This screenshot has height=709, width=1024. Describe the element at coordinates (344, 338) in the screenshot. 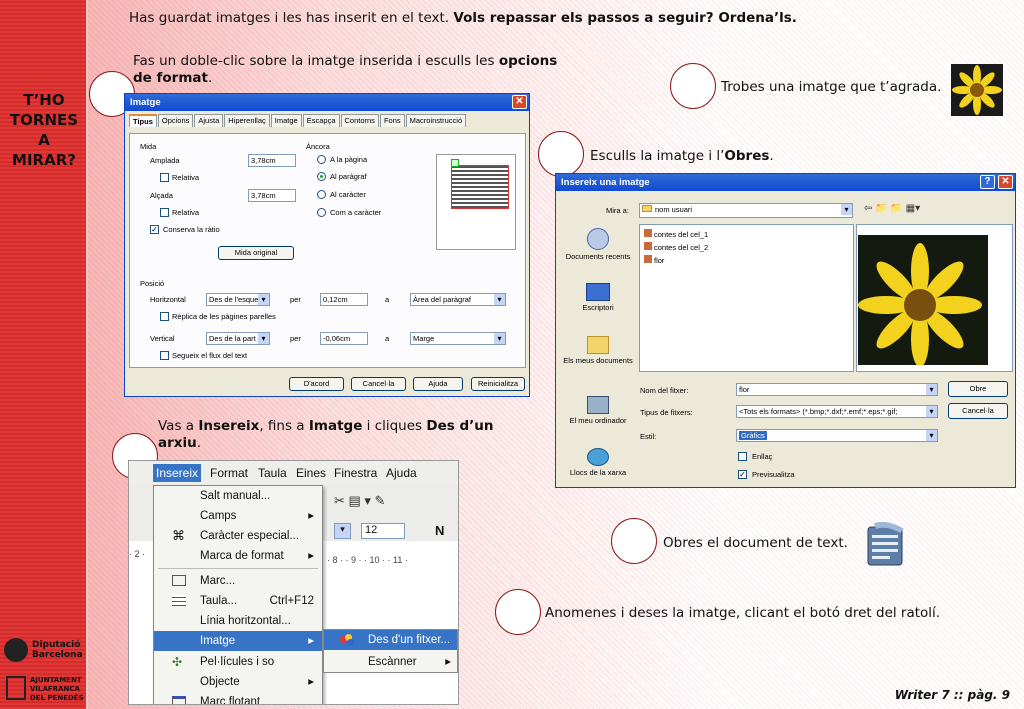

I see `vertical-offset-field: -0,06cm` at that location.